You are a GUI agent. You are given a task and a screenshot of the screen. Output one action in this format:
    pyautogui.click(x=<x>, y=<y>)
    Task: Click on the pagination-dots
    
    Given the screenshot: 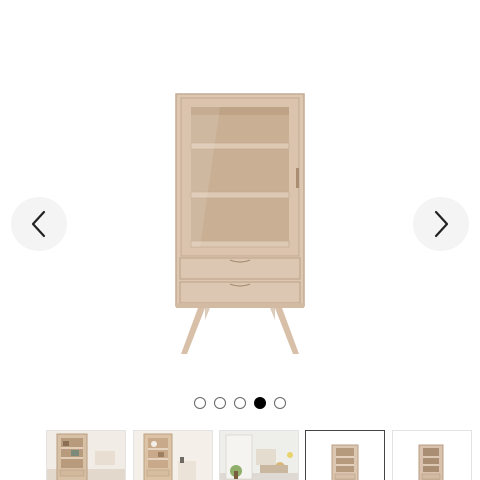 What is the action you would take?
    pyautogui.click(x=240, y=403)
    